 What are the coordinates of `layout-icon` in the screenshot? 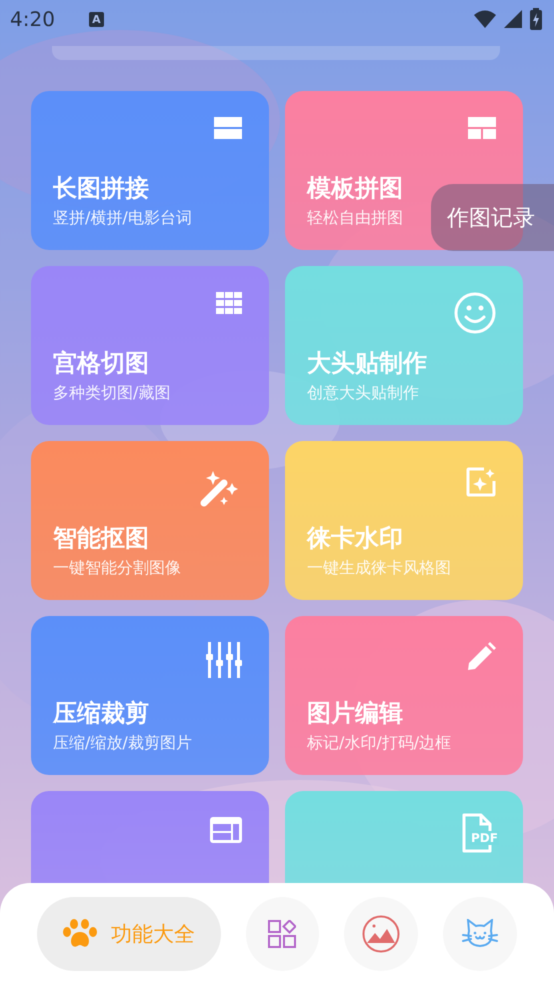 It's located at (482, 128).